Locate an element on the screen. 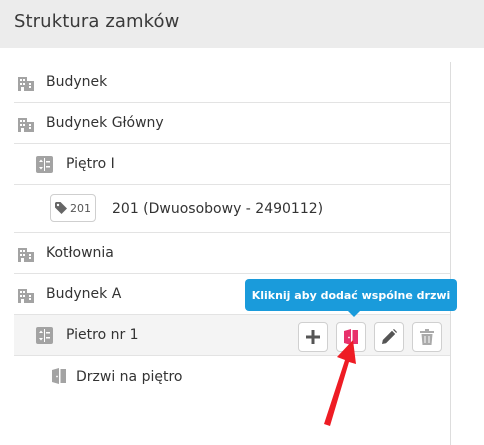 The image size is (484, 445). pencil-icon is located at coordinates (389, 336).